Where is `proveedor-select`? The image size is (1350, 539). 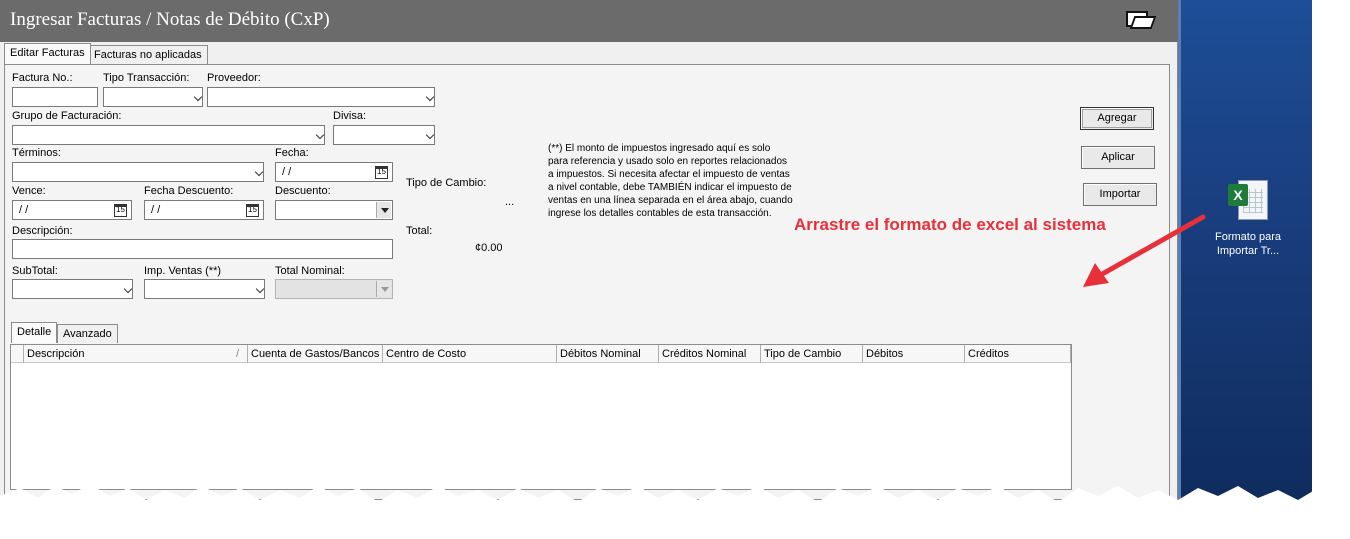
proveedor-select is located at coordinates (321, 97).